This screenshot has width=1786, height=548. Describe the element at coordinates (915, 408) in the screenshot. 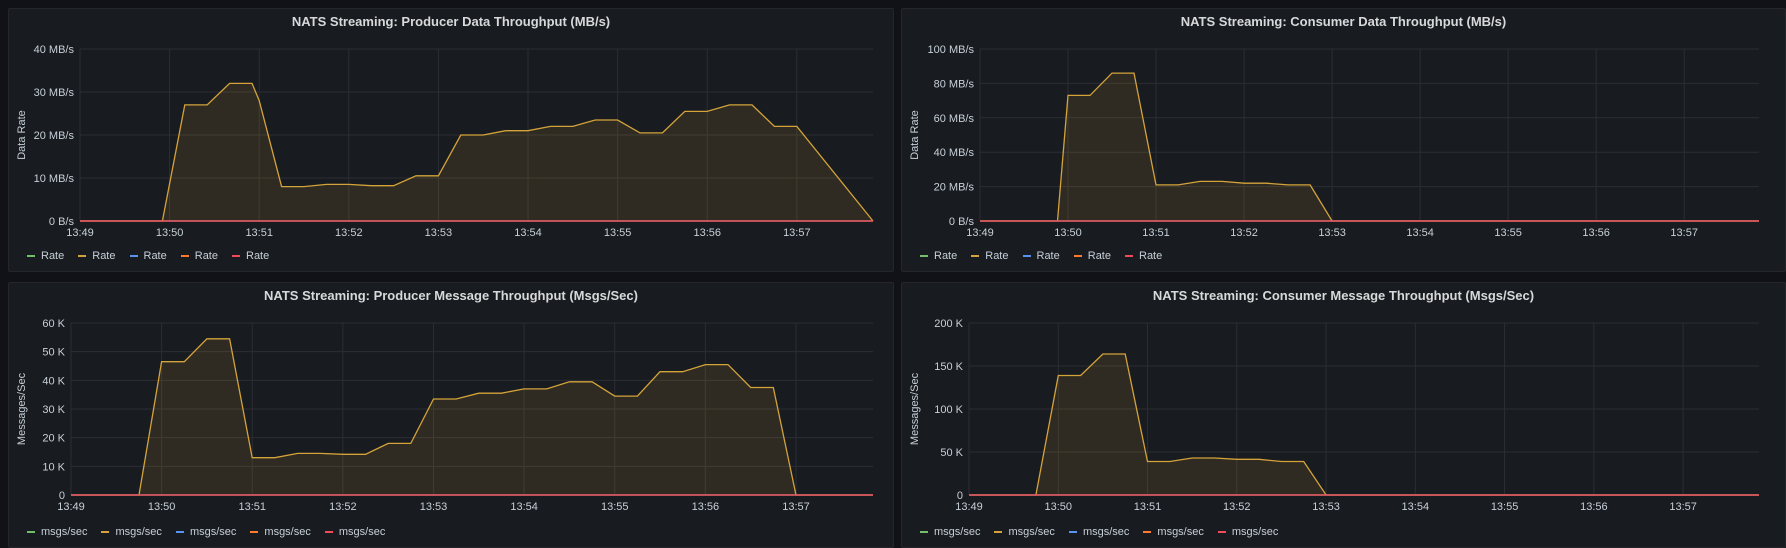

I see `y-axis-label: Messages/Sec` at that location.